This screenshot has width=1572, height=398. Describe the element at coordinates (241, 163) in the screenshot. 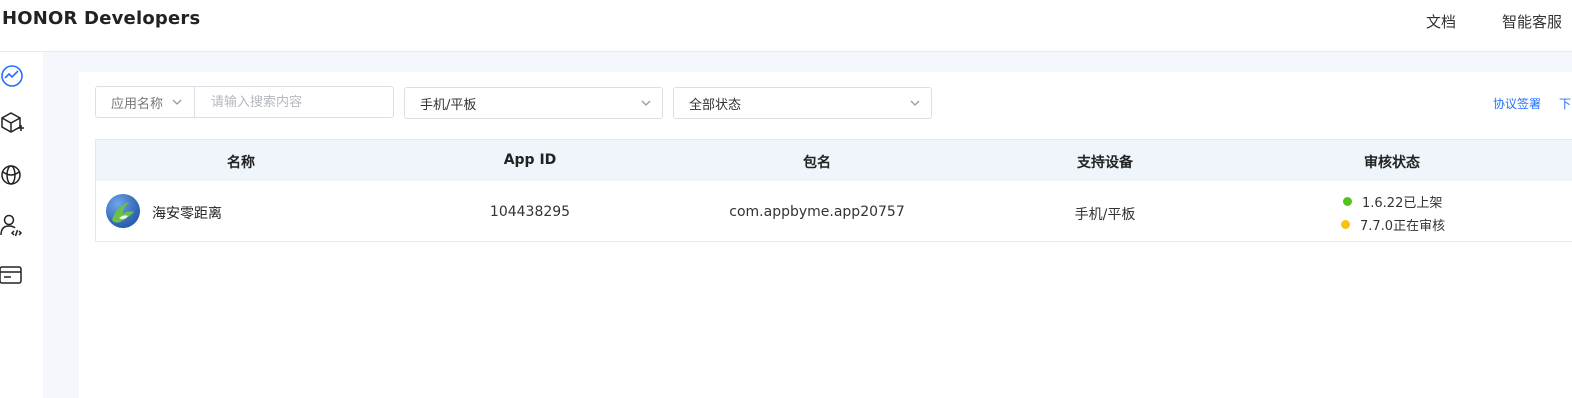

I see `column-header-name: 名称` at that location.